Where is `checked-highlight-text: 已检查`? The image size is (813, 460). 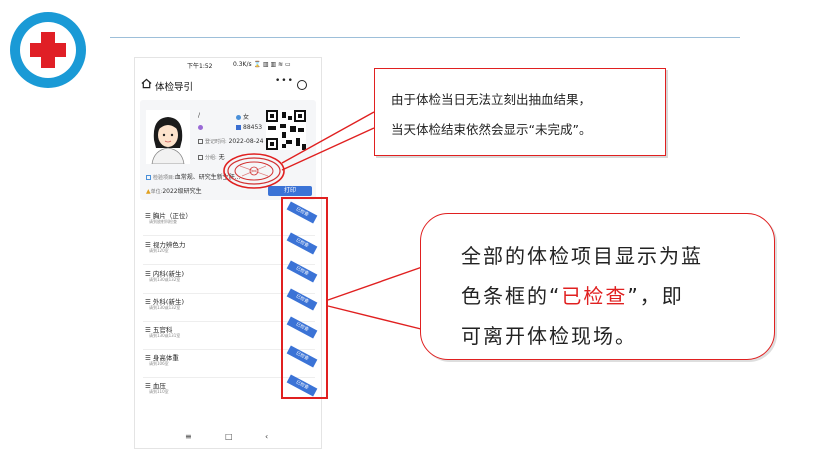
checked-highlight-text: 已检查 is located at coordinates (594, 296).